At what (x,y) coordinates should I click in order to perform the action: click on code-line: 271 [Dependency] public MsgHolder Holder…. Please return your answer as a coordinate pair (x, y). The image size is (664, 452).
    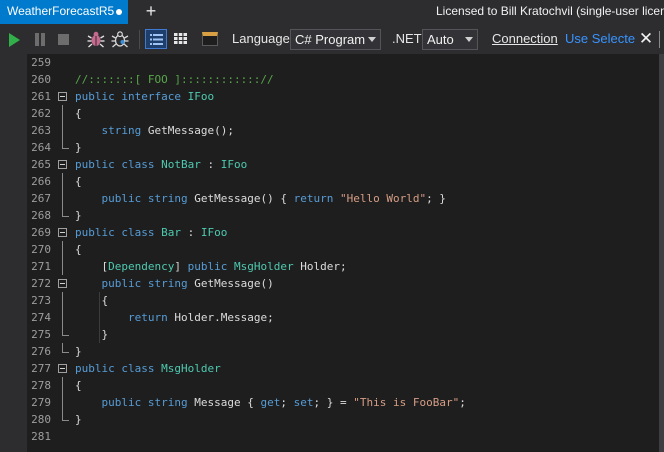
    Looking at the image, I should click on (343, 266).